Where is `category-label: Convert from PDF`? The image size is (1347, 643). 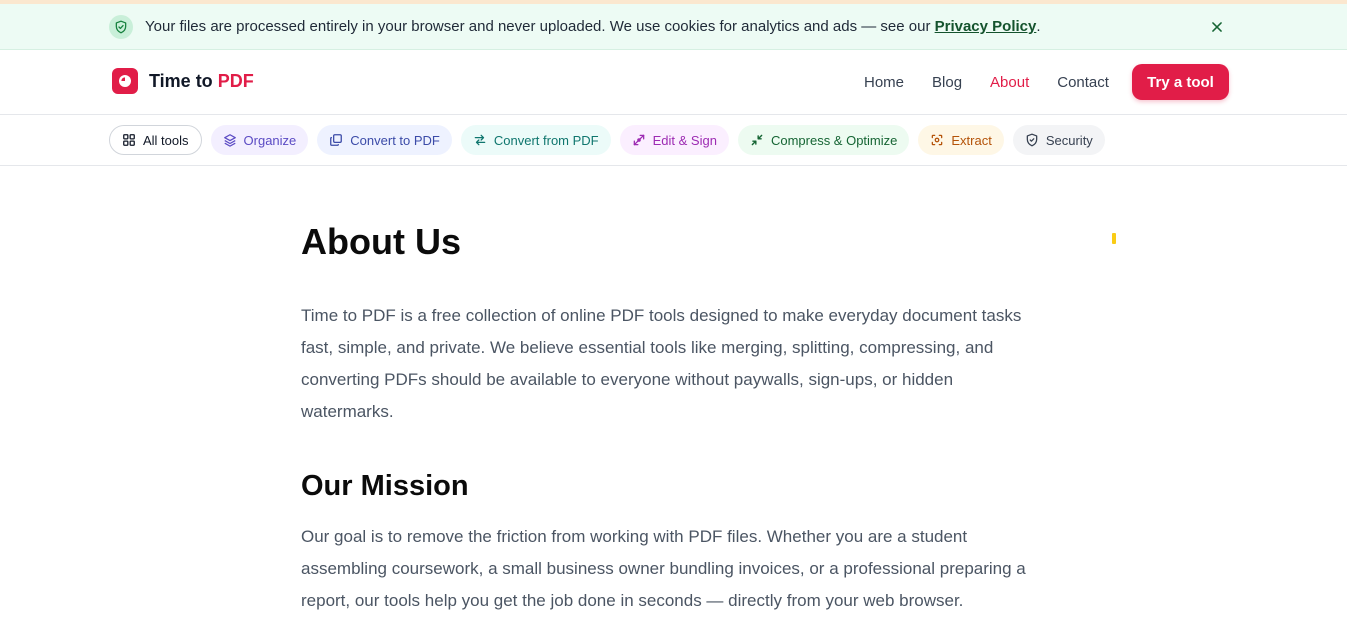 category-label: Convert from PDF is located at coordinates (546, 140).